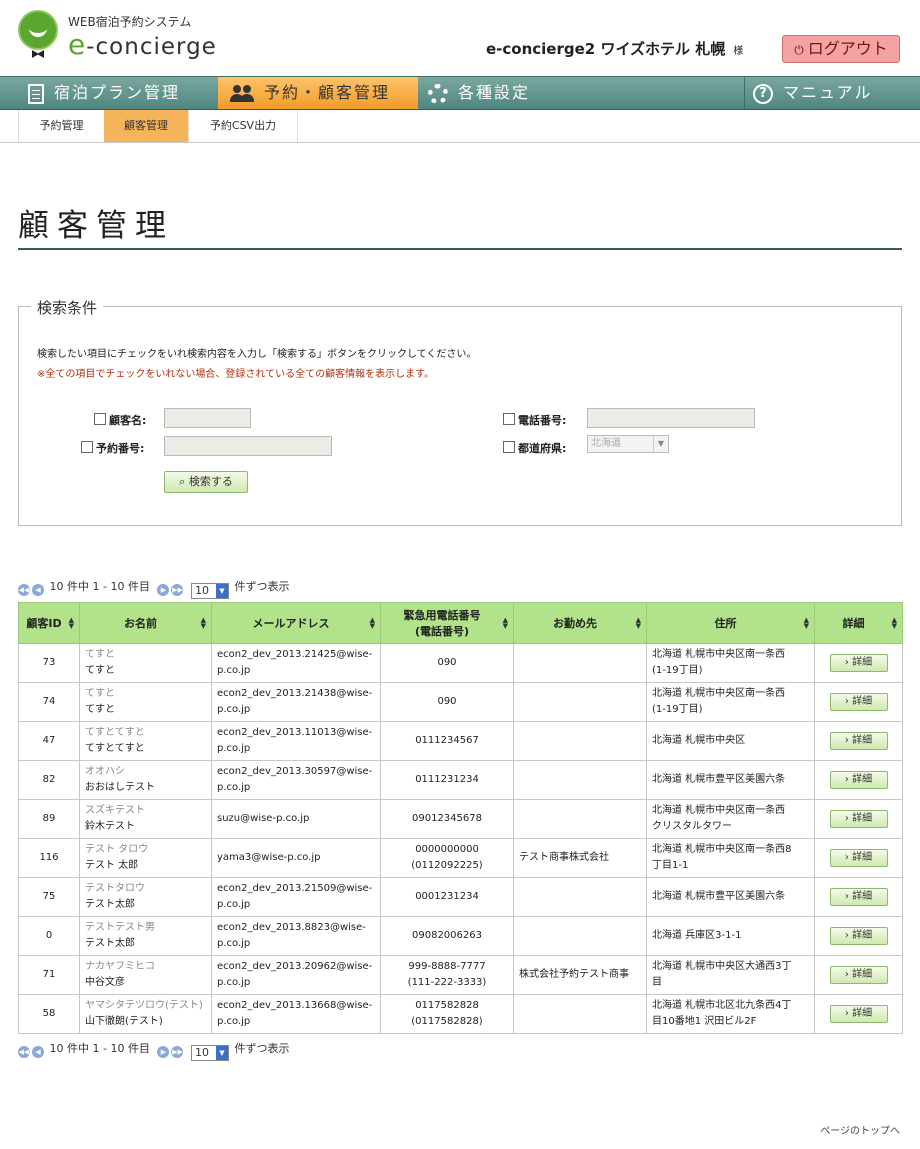  I want to click on phone-checkbox, so click(509, 419).